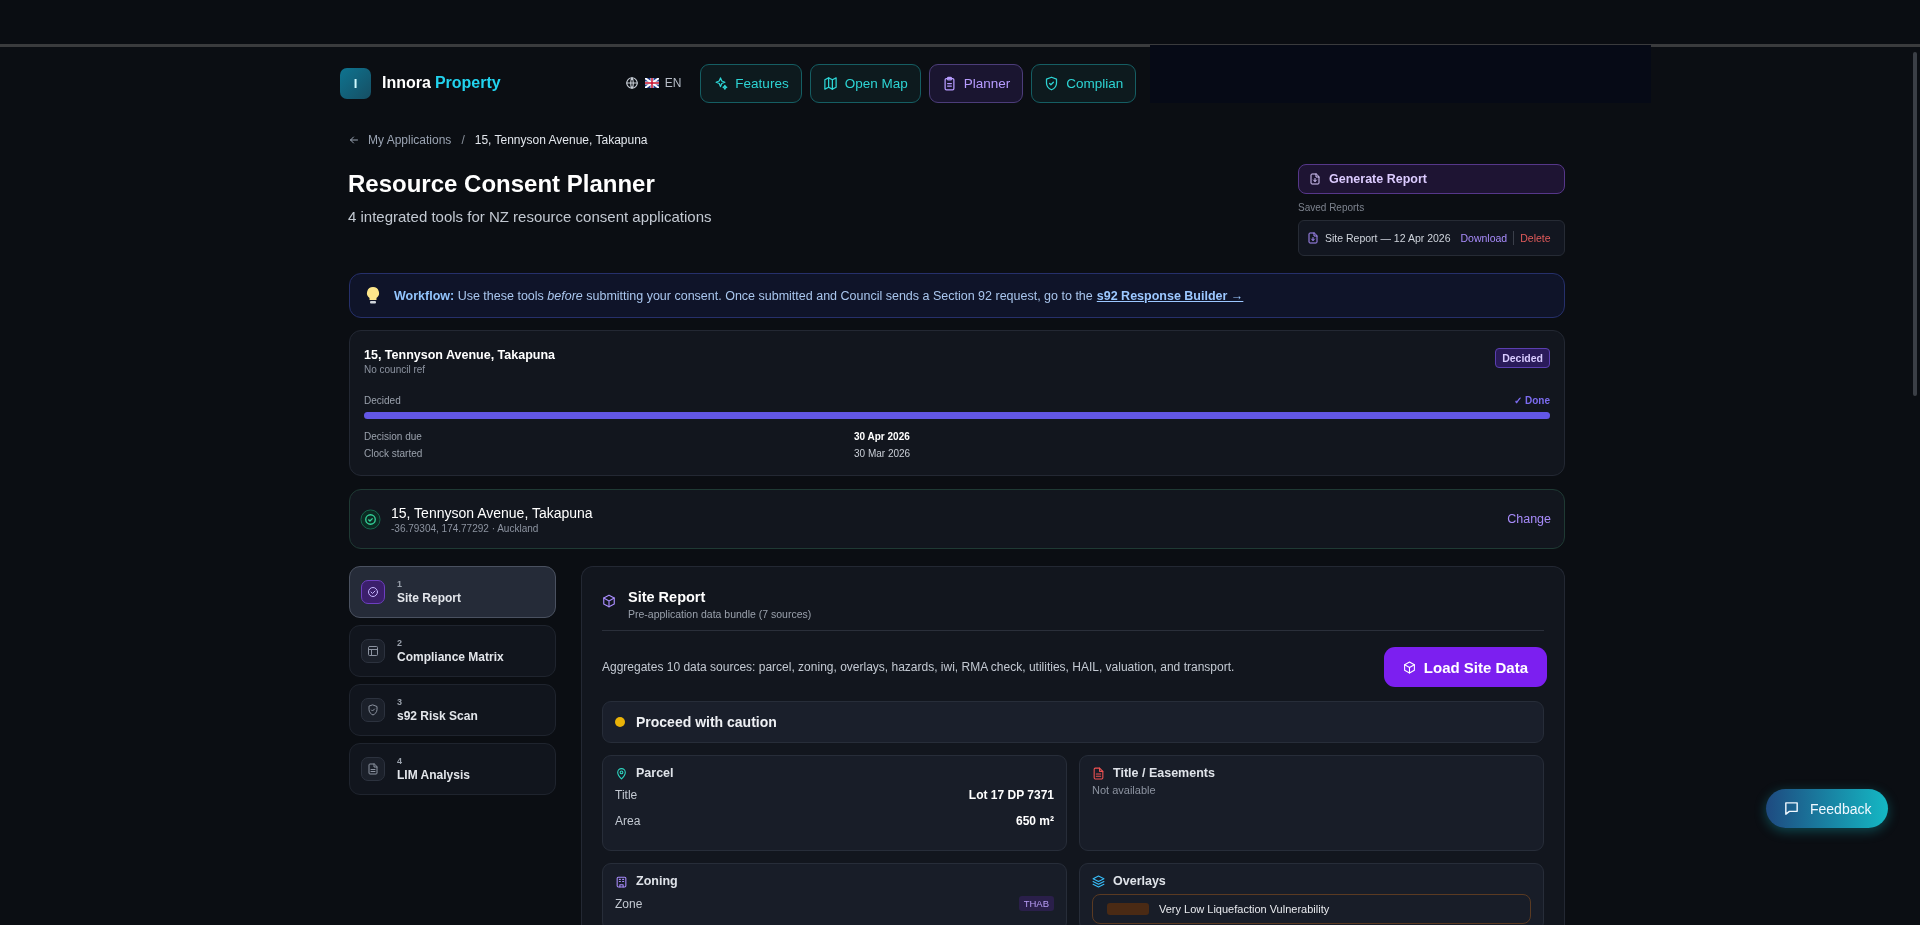 Image resolution: width=1920 pixels, height=925 pixels. What do you see at coordinates (976, 83) in the screenshot?
I see `nav-button: Planner` at bounding box center [976, 83].